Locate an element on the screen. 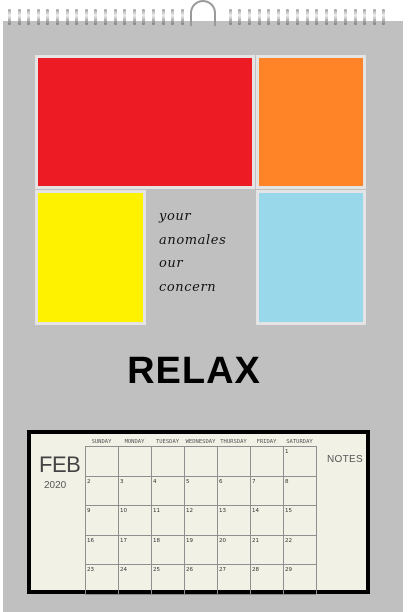 The width and height of the screenshot is (408, 612). day-number: 23 is located at coordinates (90, 570).